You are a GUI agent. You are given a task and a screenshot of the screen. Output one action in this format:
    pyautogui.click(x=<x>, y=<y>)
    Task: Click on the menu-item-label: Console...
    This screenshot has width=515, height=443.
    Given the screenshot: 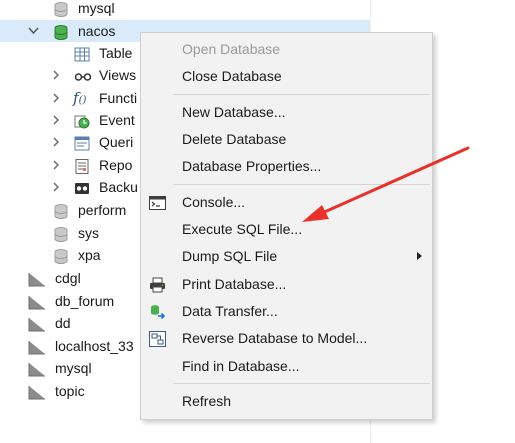 What is the action you would take?
    pyautogui.click(x=214, y=202)
    